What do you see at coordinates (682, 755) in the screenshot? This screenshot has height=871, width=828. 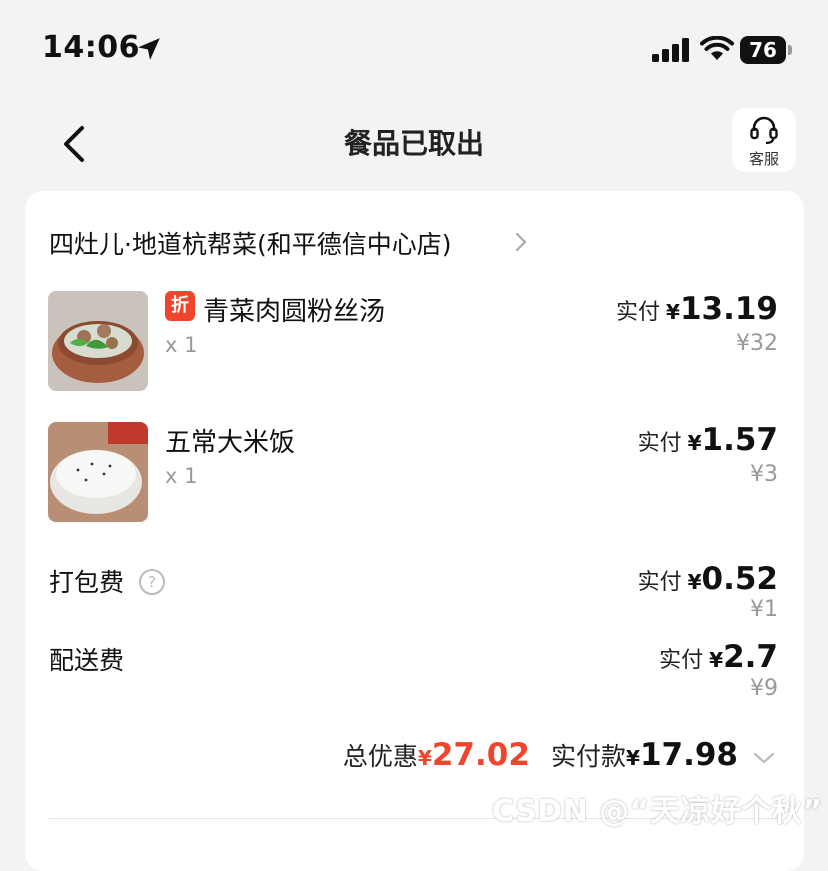 I see `total-paid-amount: ¥17.98` at bounding box center [682, 755].